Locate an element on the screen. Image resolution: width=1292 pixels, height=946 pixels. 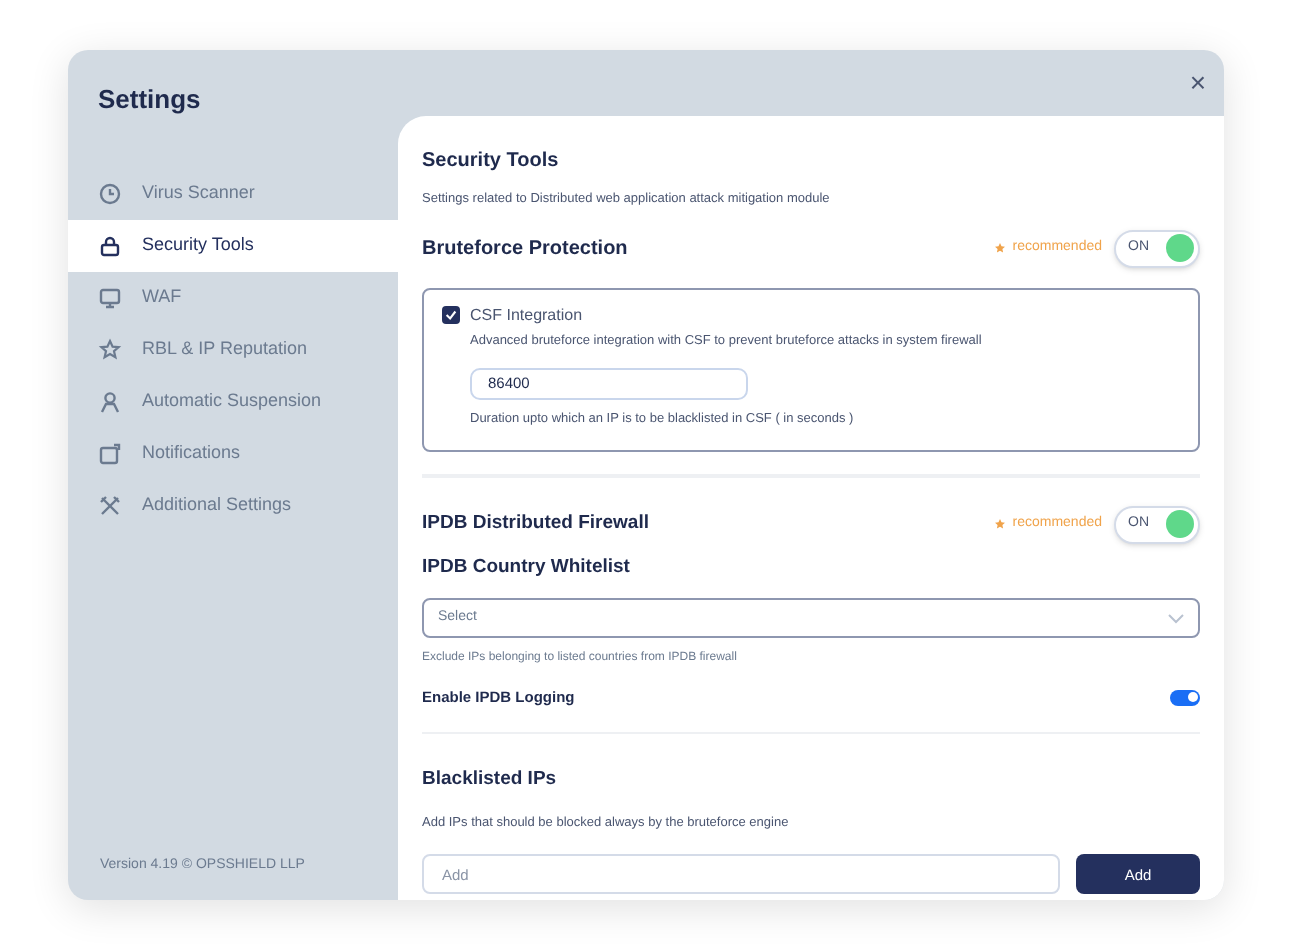
sidebar-item: Notifications is located at coordinates (233, 454).